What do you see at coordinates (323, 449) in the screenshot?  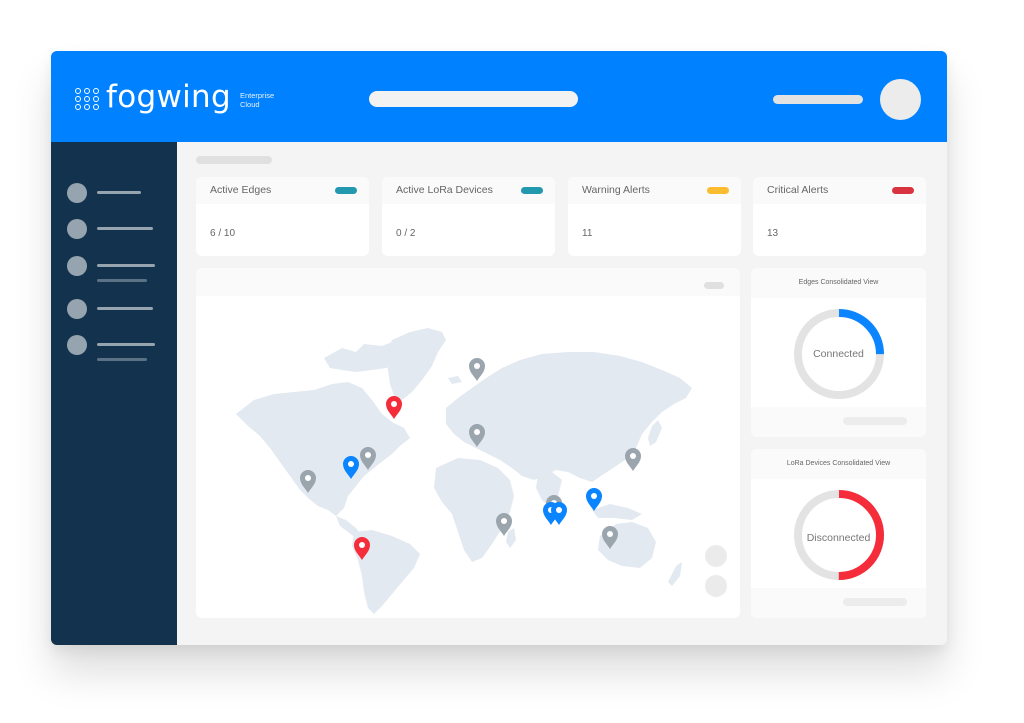 I see `land-north-america` at bounding box center [323, 449].